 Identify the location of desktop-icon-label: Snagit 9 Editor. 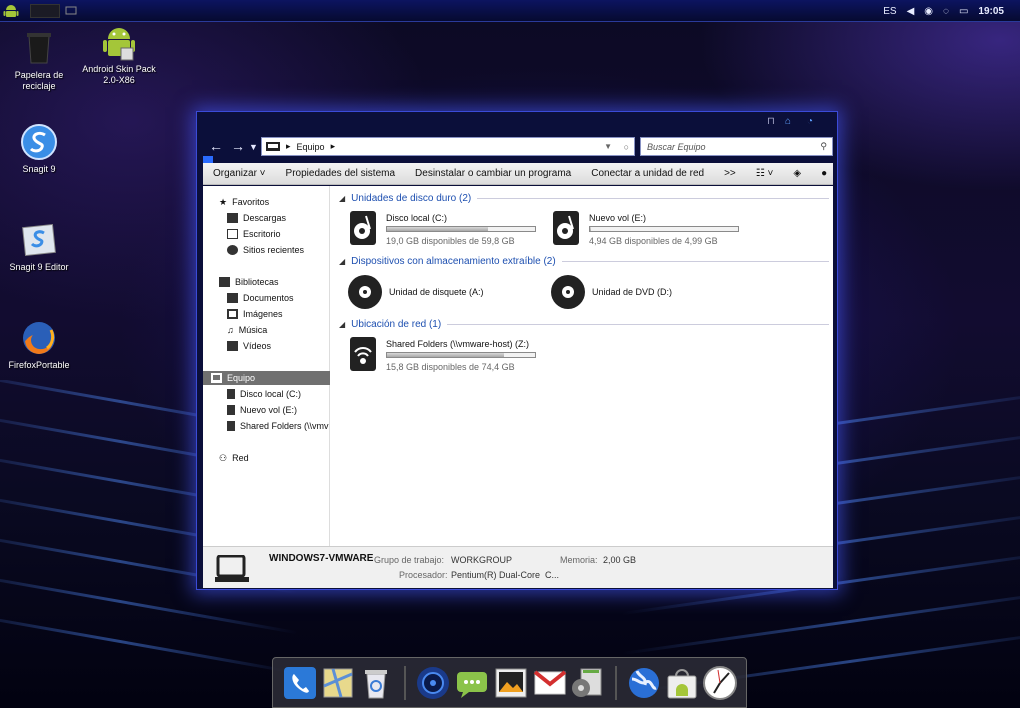
(39, 267).